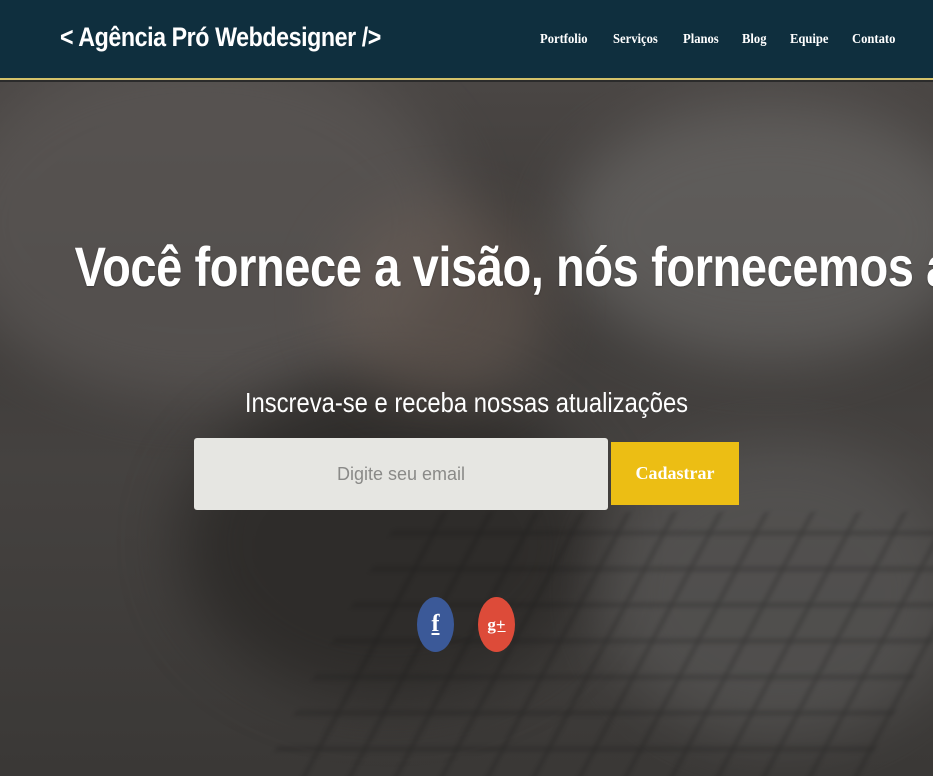 The width and height of the screenshot is (933, 776). What do you see at coordinates (873, 40) in the screenshot?
I see `nav-contato: Contato` at bounding box center [873, 40].